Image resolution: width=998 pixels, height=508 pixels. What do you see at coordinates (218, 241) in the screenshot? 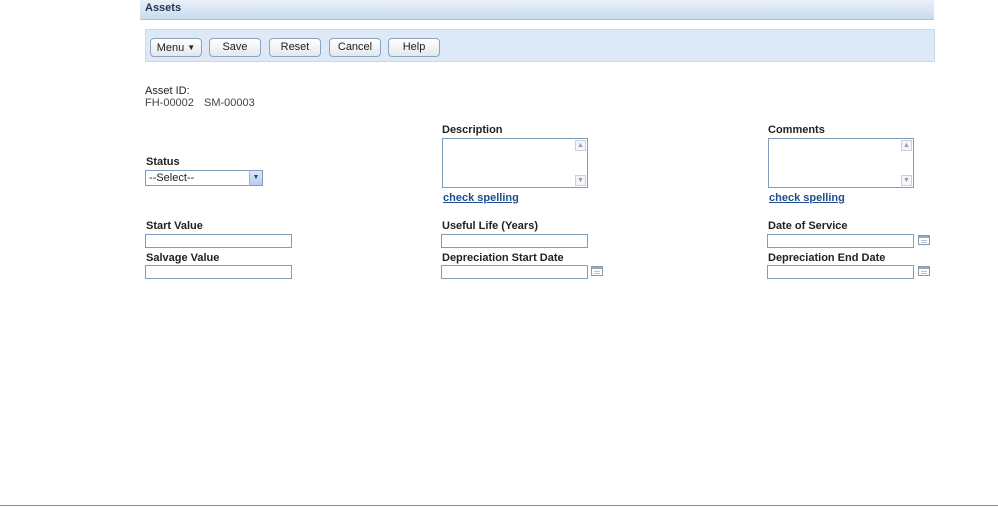
I see `start-value-input` at bounding box center [218, 241].